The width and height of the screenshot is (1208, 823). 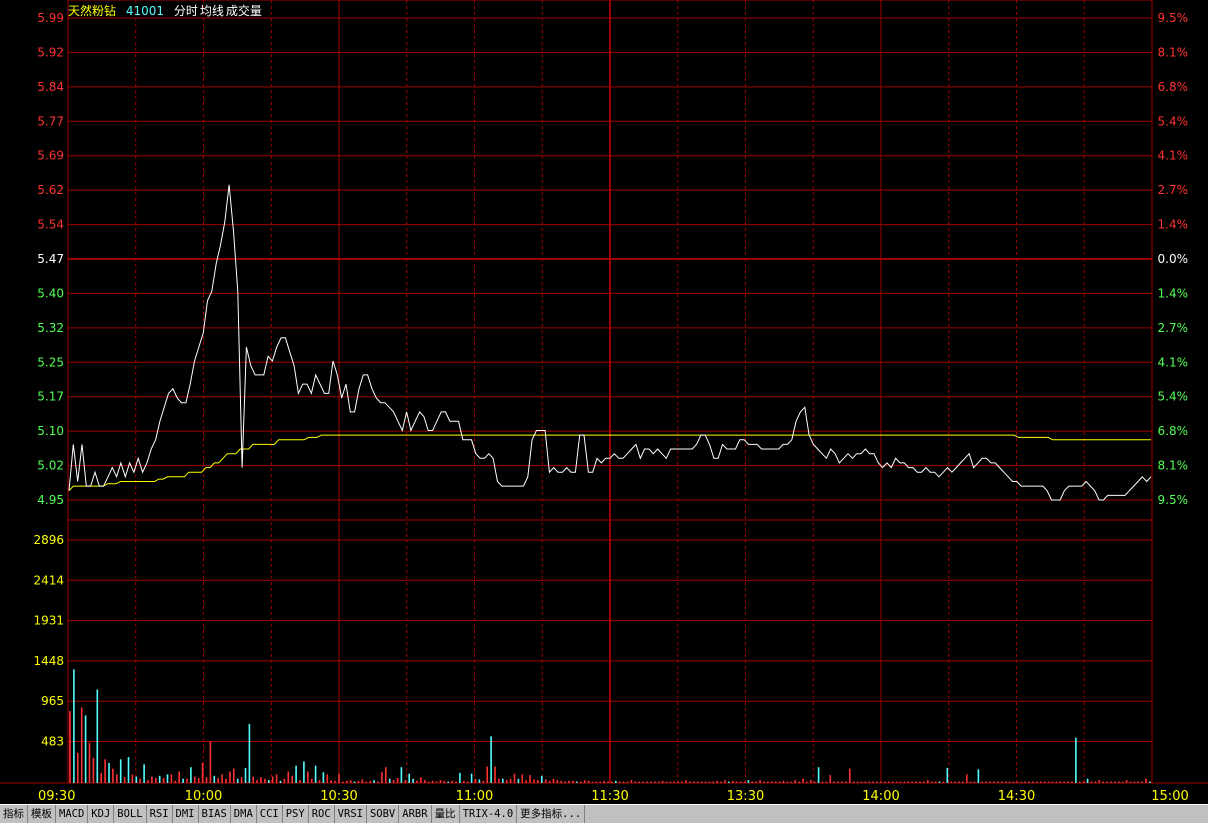 I want to click on indicator-tab: BIAS, so click(x=215, y=814).